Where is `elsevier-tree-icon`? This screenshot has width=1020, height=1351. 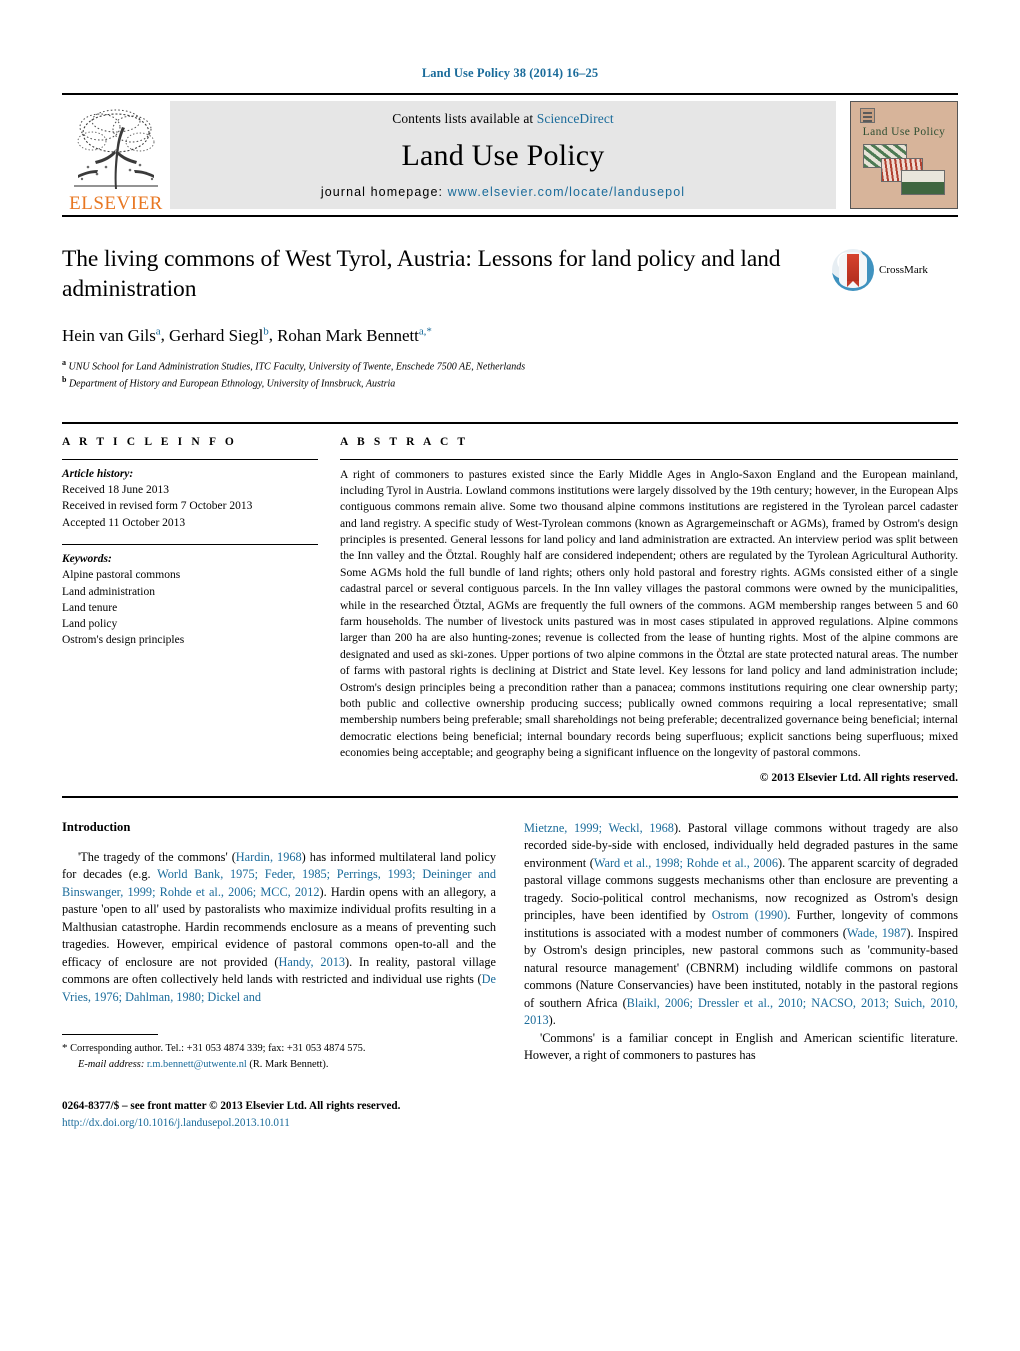
elsevier-tree-icon is located at coordinates (116, 149).